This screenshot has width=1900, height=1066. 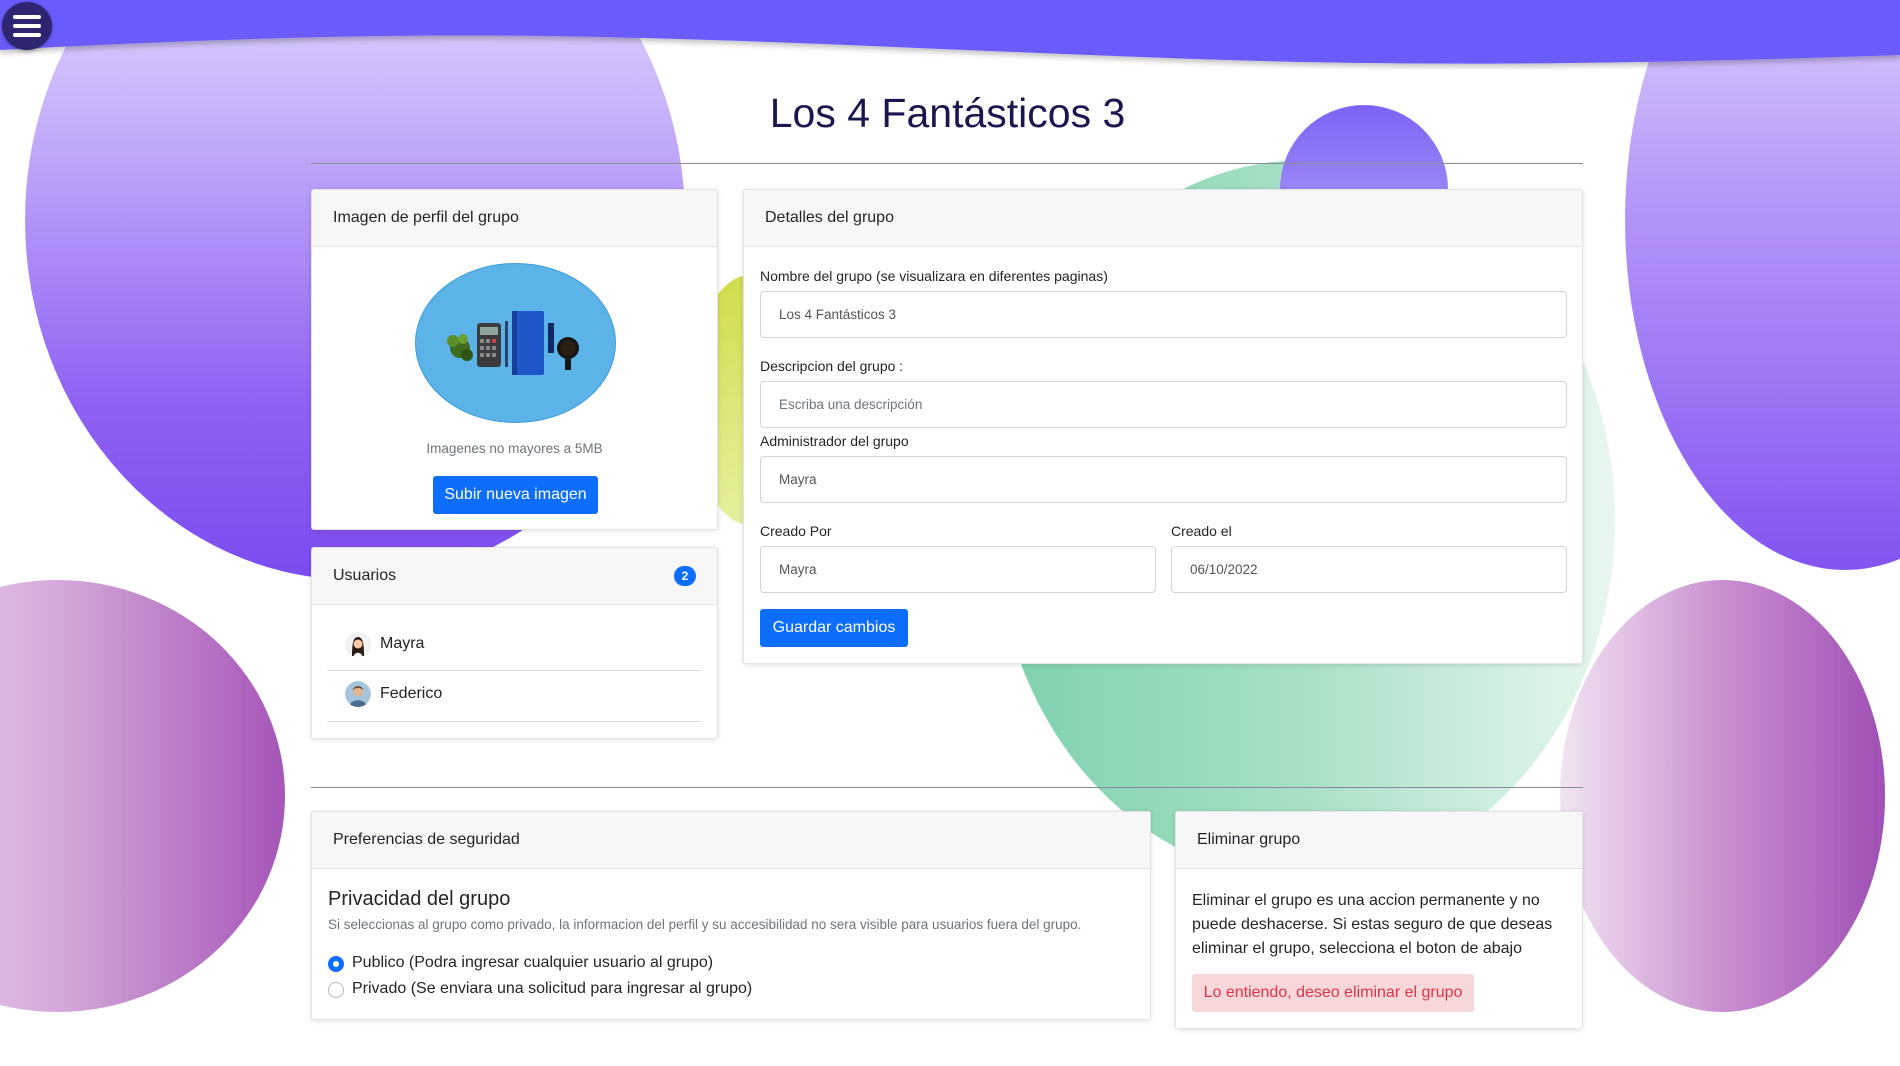 What do you see at coordinates (402, 643) in the screenshot?
I see `user-name: Mayra` at bounding box center [402, 643].